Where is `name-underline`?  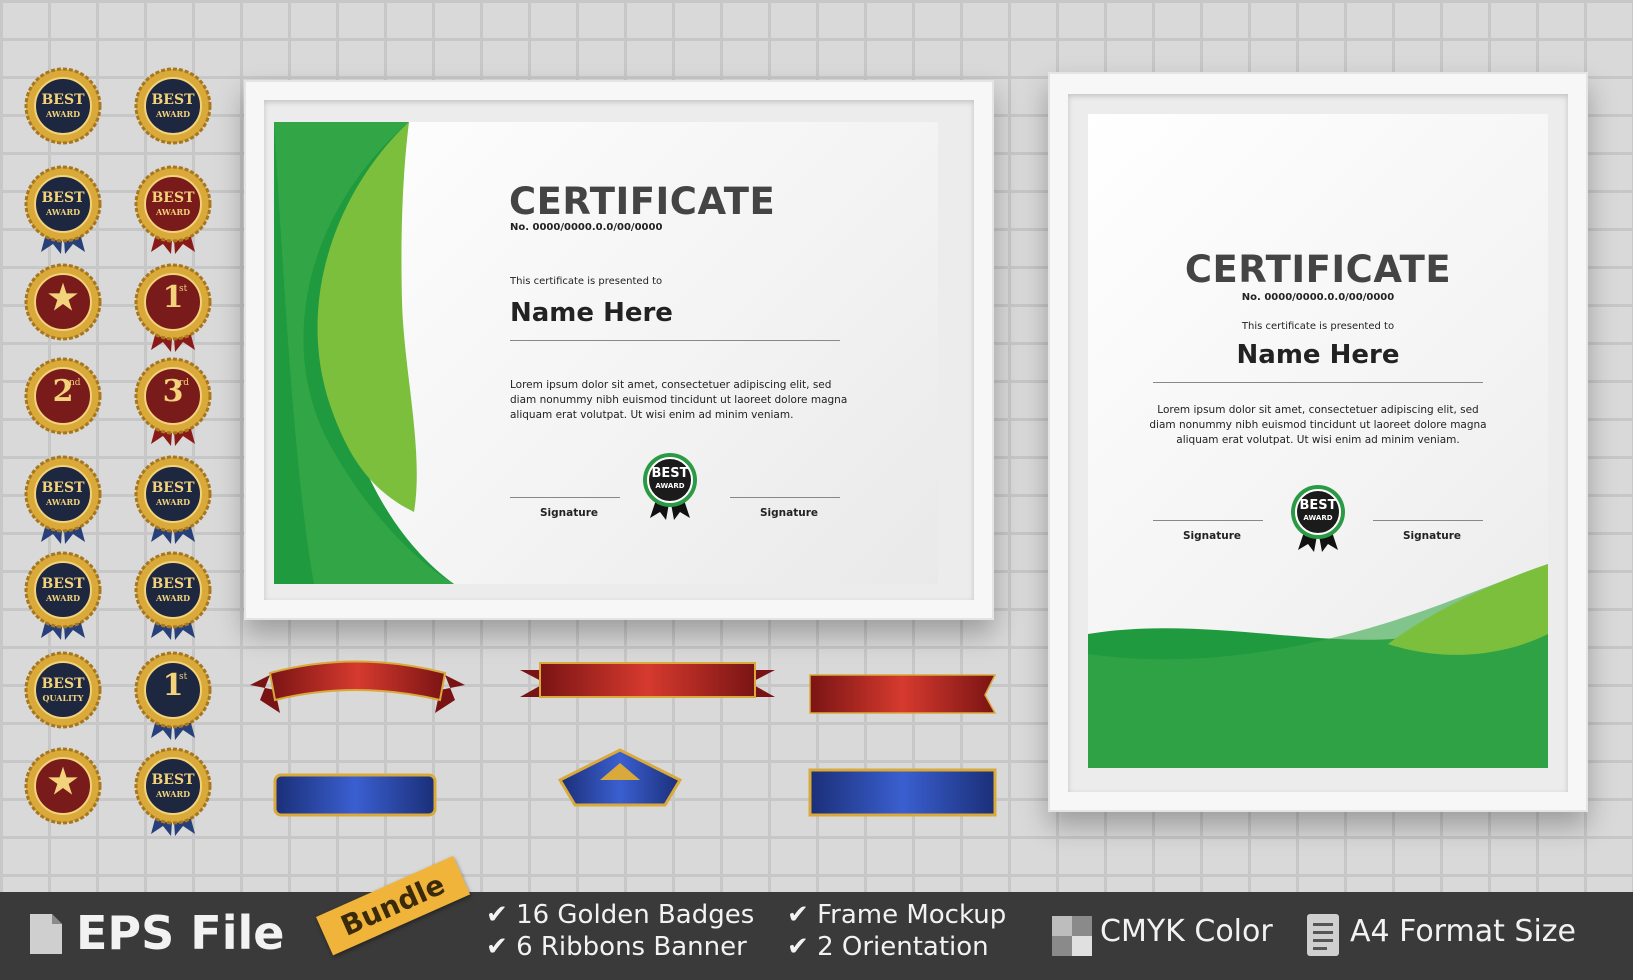
name-underline is located at coordinates (675, 340).